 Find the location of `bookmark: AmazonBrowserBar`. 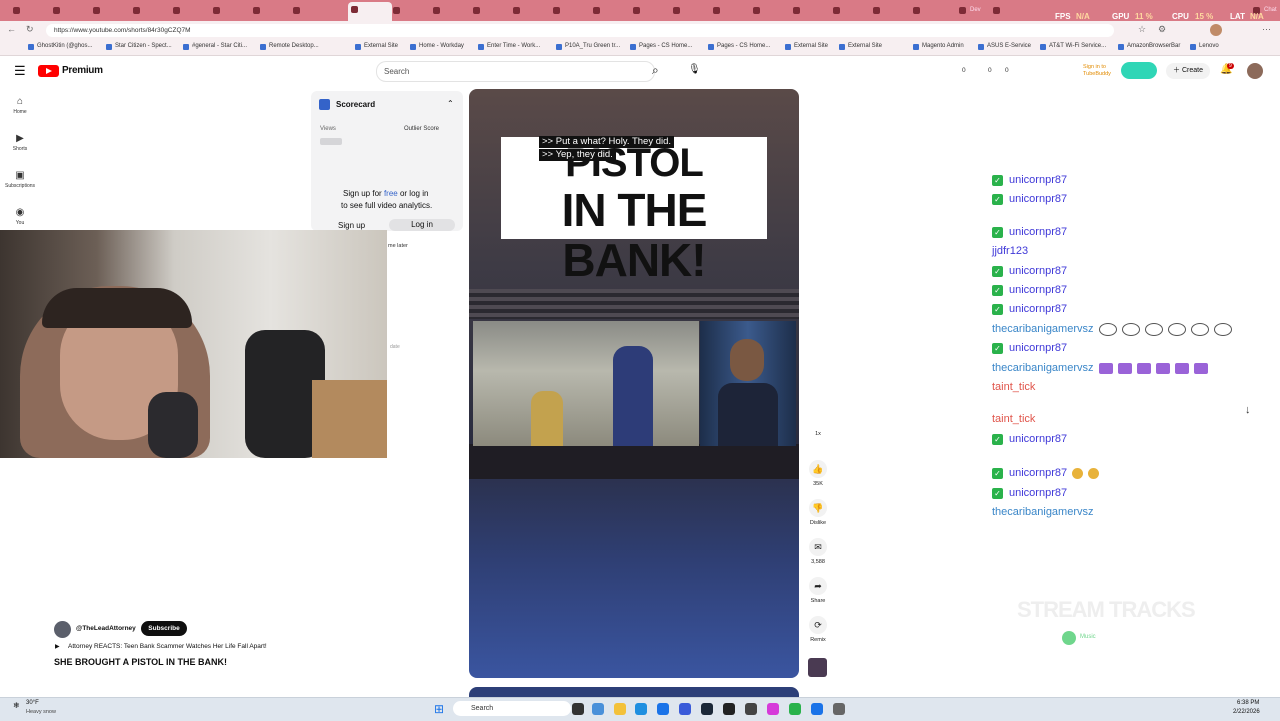

bookmark: AmazonBrowserBar is located at coordinates (1149, 46).